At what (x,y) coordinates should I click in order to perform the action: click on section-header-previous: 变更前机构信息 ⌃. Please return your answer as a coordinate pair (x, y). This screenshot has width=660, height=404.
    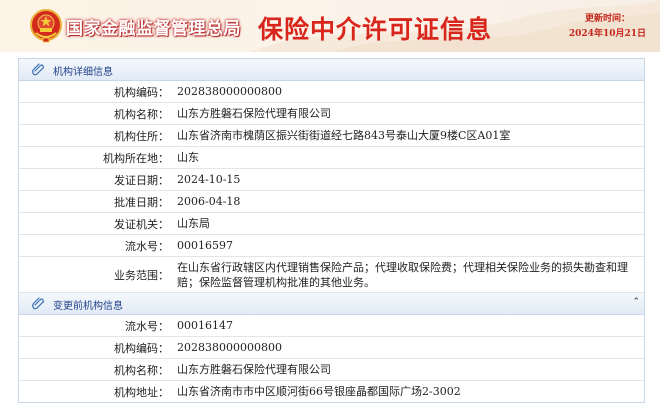
    Looking at the image, I should click on (331, 304).